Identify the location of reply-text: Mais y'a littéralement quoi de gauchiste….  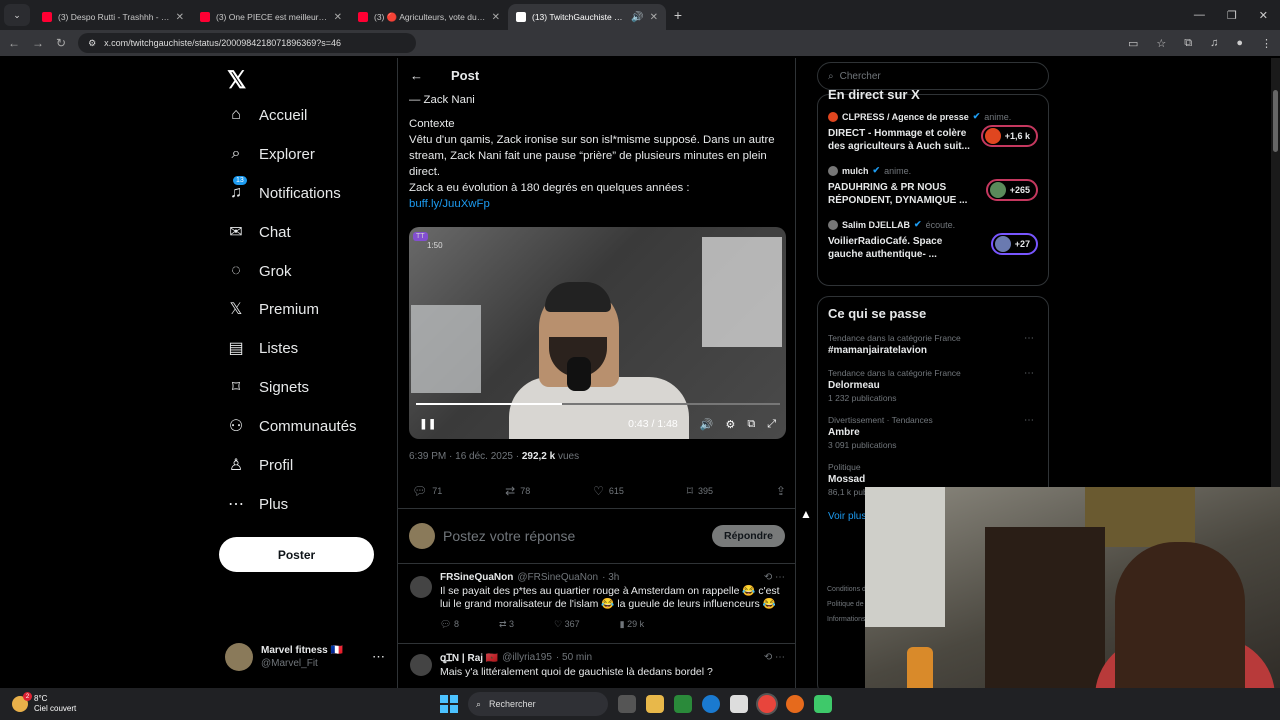
(576, 672).